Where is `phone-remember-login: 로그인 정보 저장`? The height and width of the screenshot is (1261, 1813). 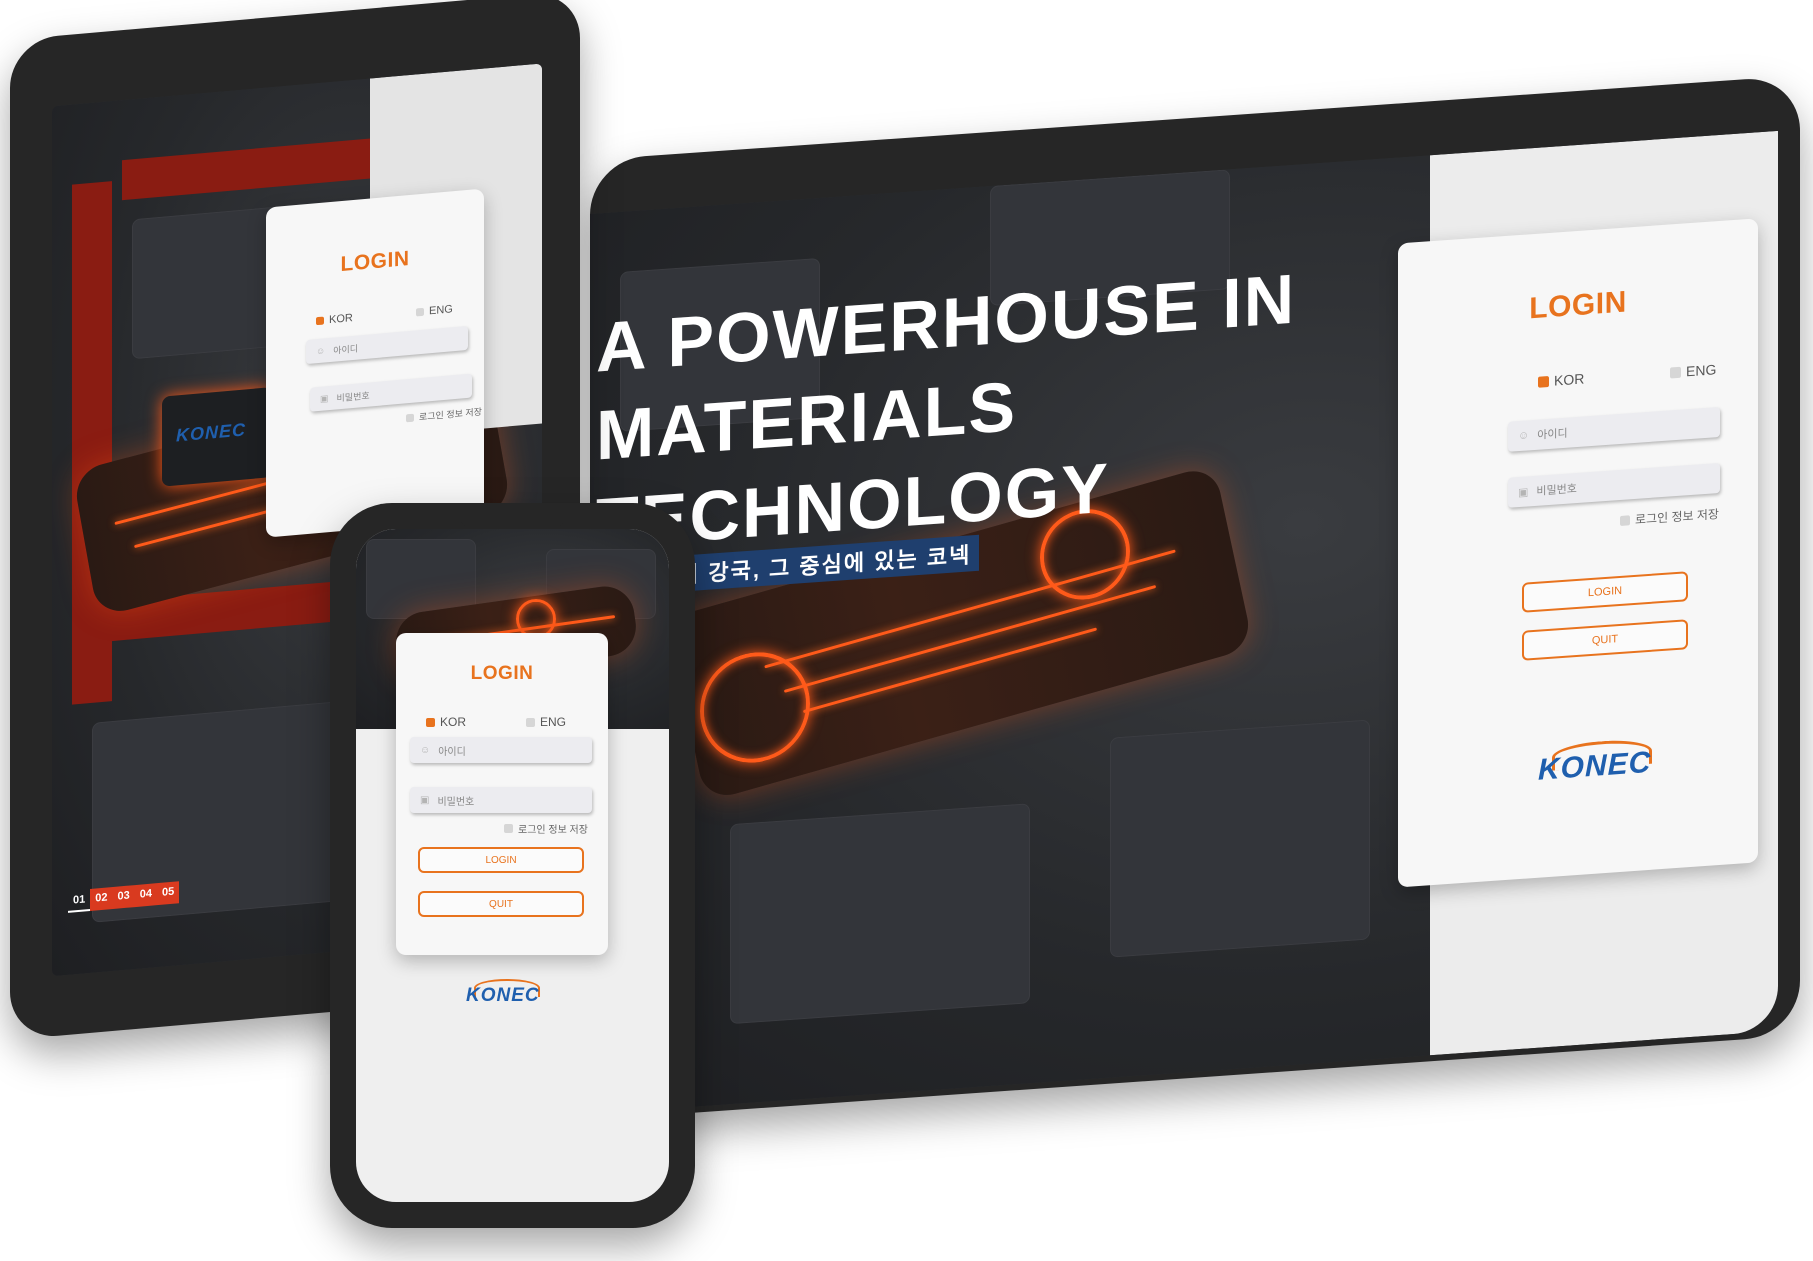 phone-remember-login: 로그인 정보 저장 is located at coordinates (546, 828).